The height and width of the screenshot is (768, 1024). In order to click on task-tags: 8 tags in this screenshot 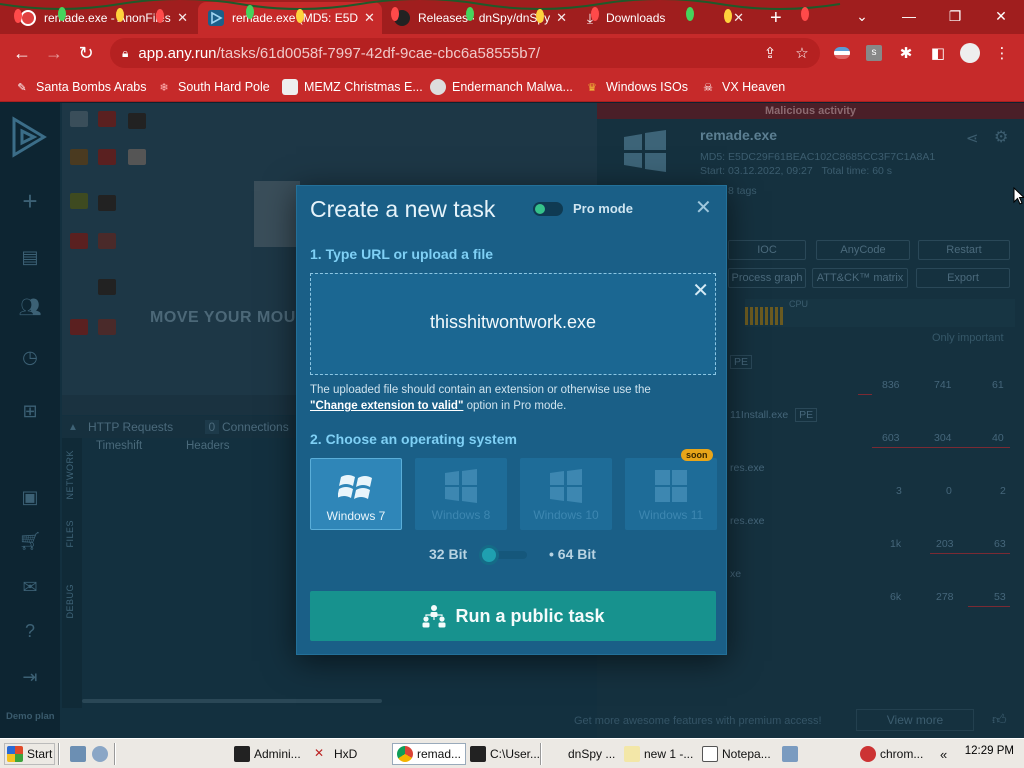, I will do `click(742, 191)`.